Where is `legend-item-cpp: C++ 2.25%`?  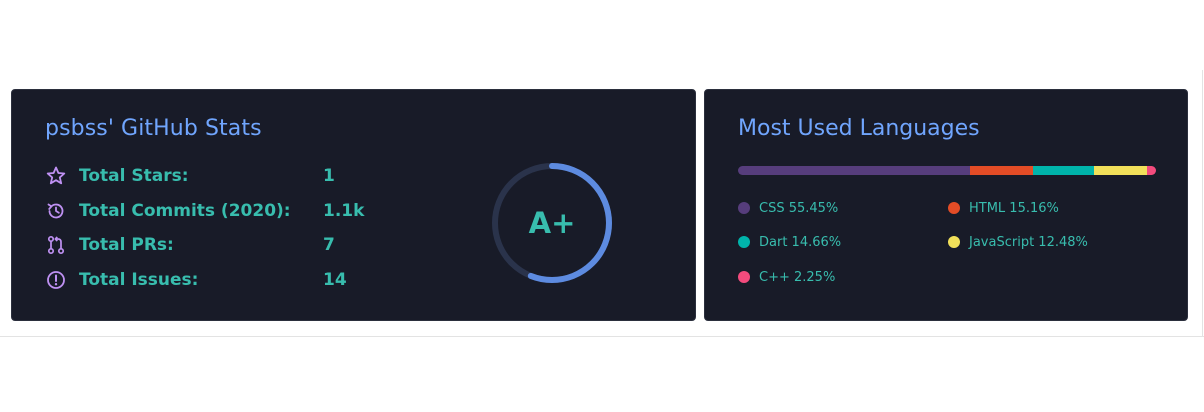 legend-item-cpp: C++ 2.25% is located at coordinates (786, 277).